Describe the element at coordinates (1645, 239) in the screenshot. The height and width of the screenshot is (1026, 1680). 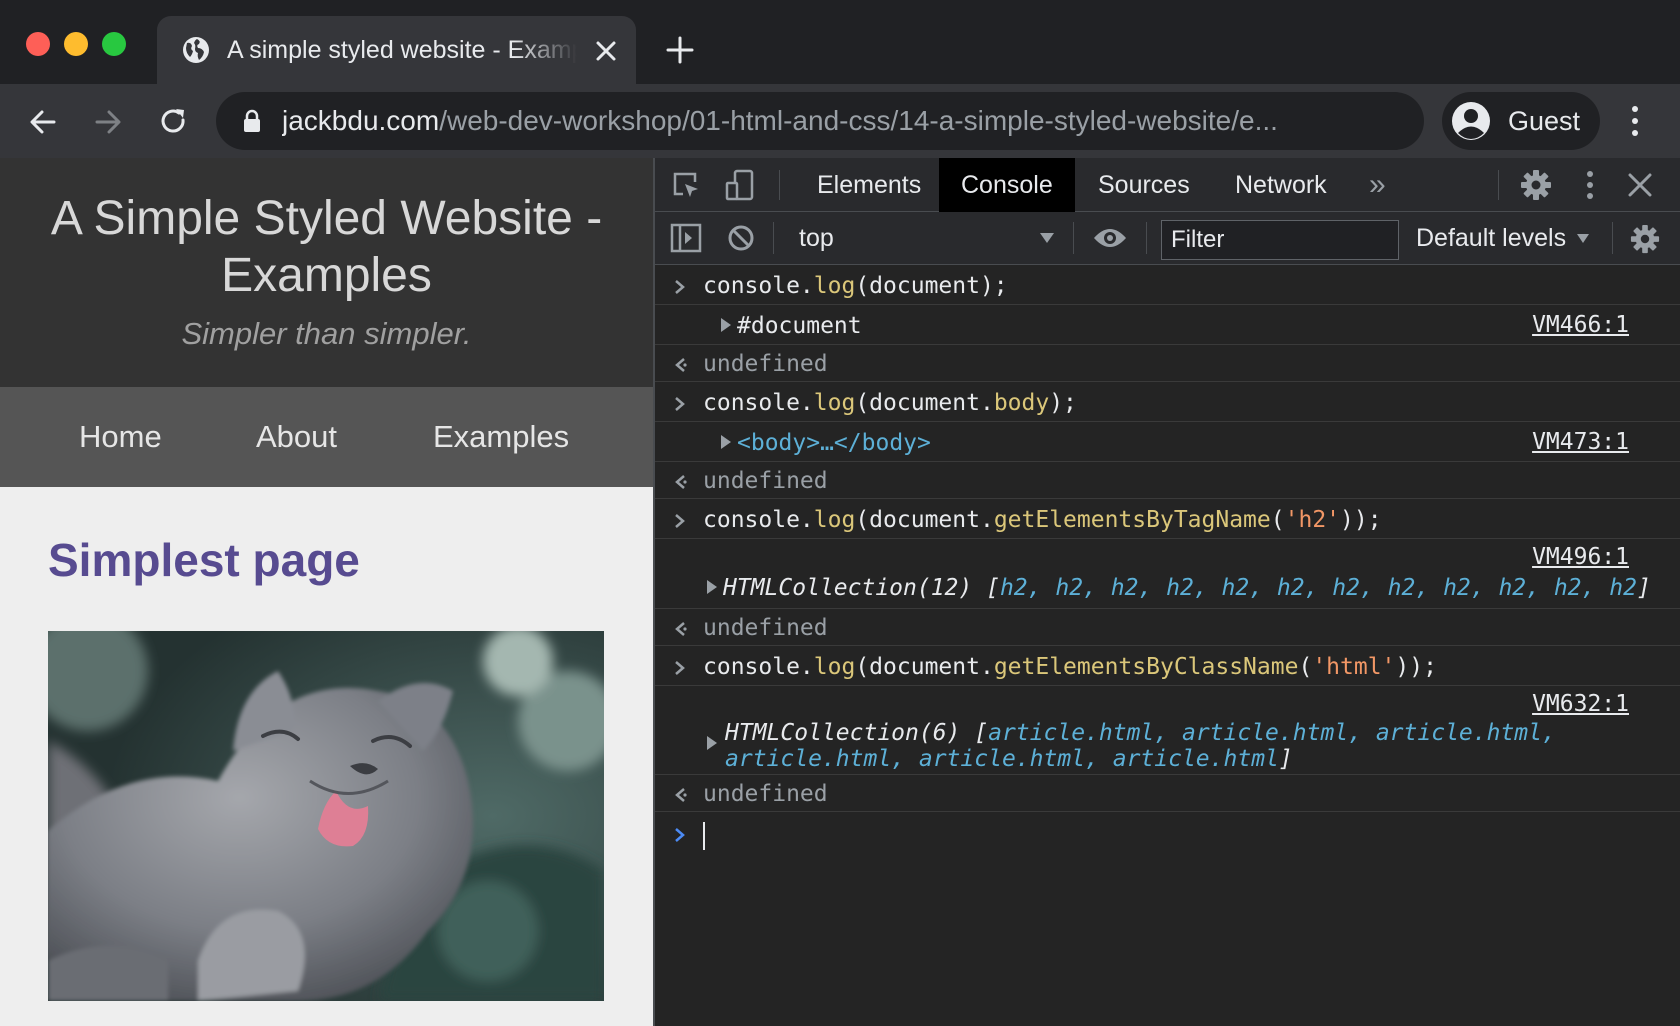
I see `console-settings-gear-icon` at that location.